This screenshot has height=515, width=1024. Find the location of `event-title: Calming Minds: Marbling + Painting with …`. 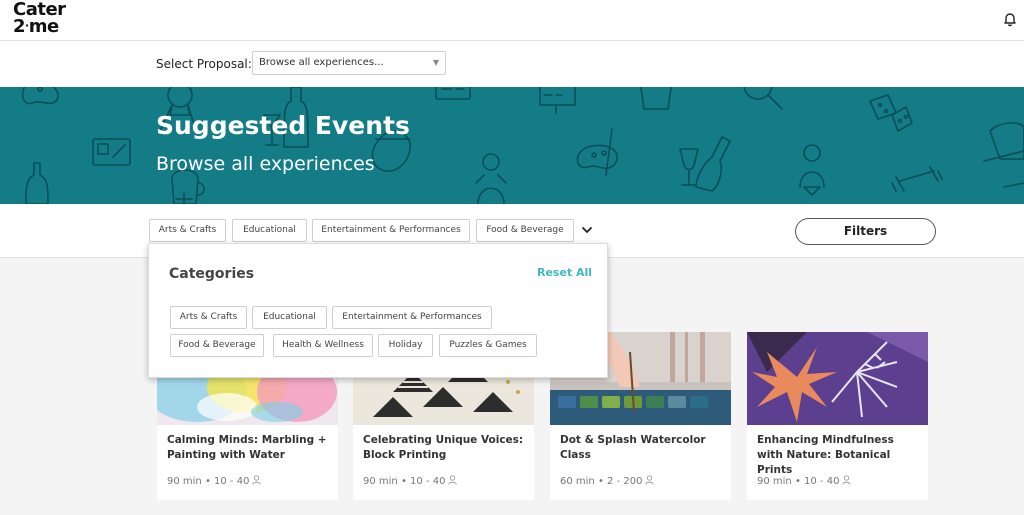

event-title: Calming Minds: Marbling + Painting with … is located at coordinates (247, 447).